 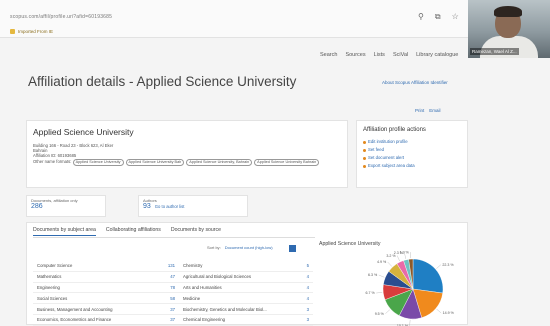 What do you see at coordinates (434, 110) in the screenshot?
I see `email-button: Email` at bounding box center [434, 110].